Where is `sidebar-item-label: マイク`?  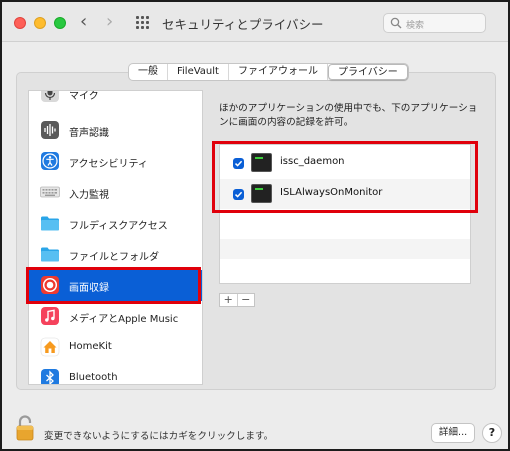 sidebar-item-label: マイク is located at coordinates (84, 96).